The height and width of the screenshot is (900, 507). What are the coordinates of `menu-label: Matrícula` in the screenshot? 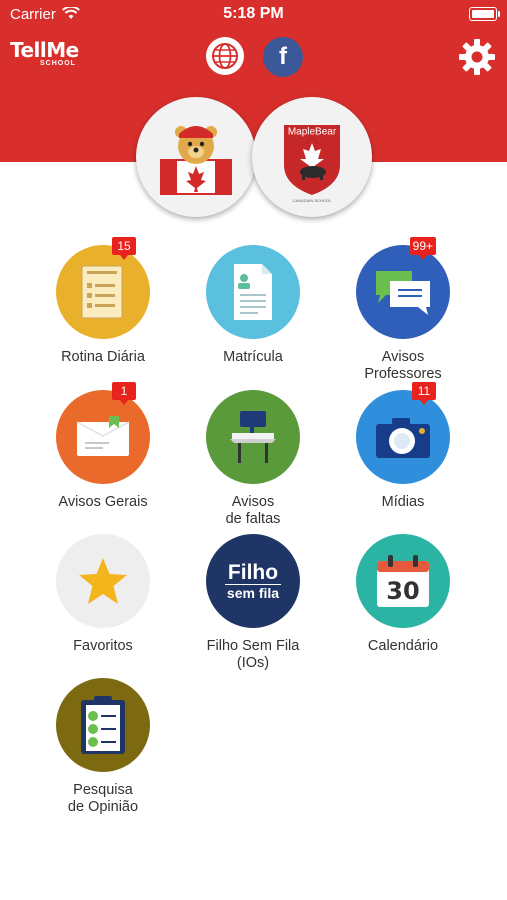 It's located at (253, 357).